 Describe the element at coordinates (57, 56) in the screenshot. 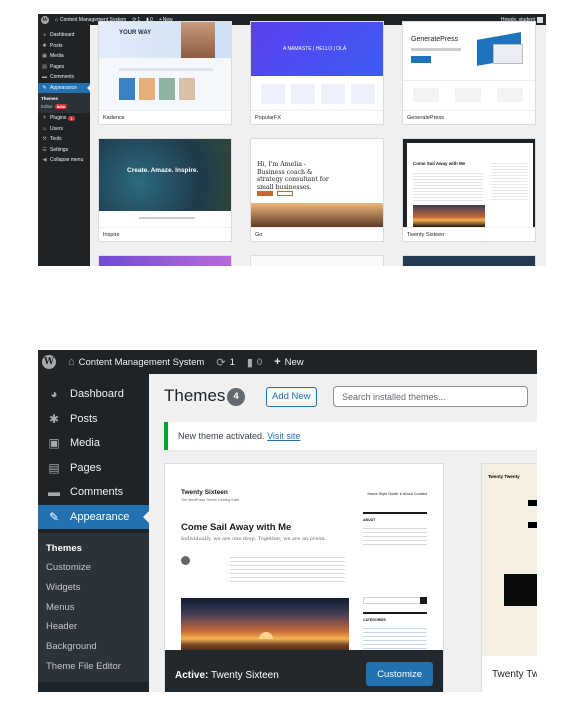

I see `sidebar-item-label: Media` at that location.